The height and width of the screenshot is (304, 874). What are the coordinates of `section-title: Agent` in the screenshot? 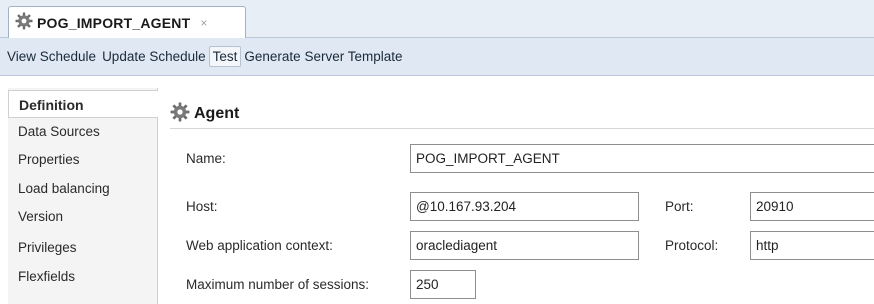 It's located at (217, 113).